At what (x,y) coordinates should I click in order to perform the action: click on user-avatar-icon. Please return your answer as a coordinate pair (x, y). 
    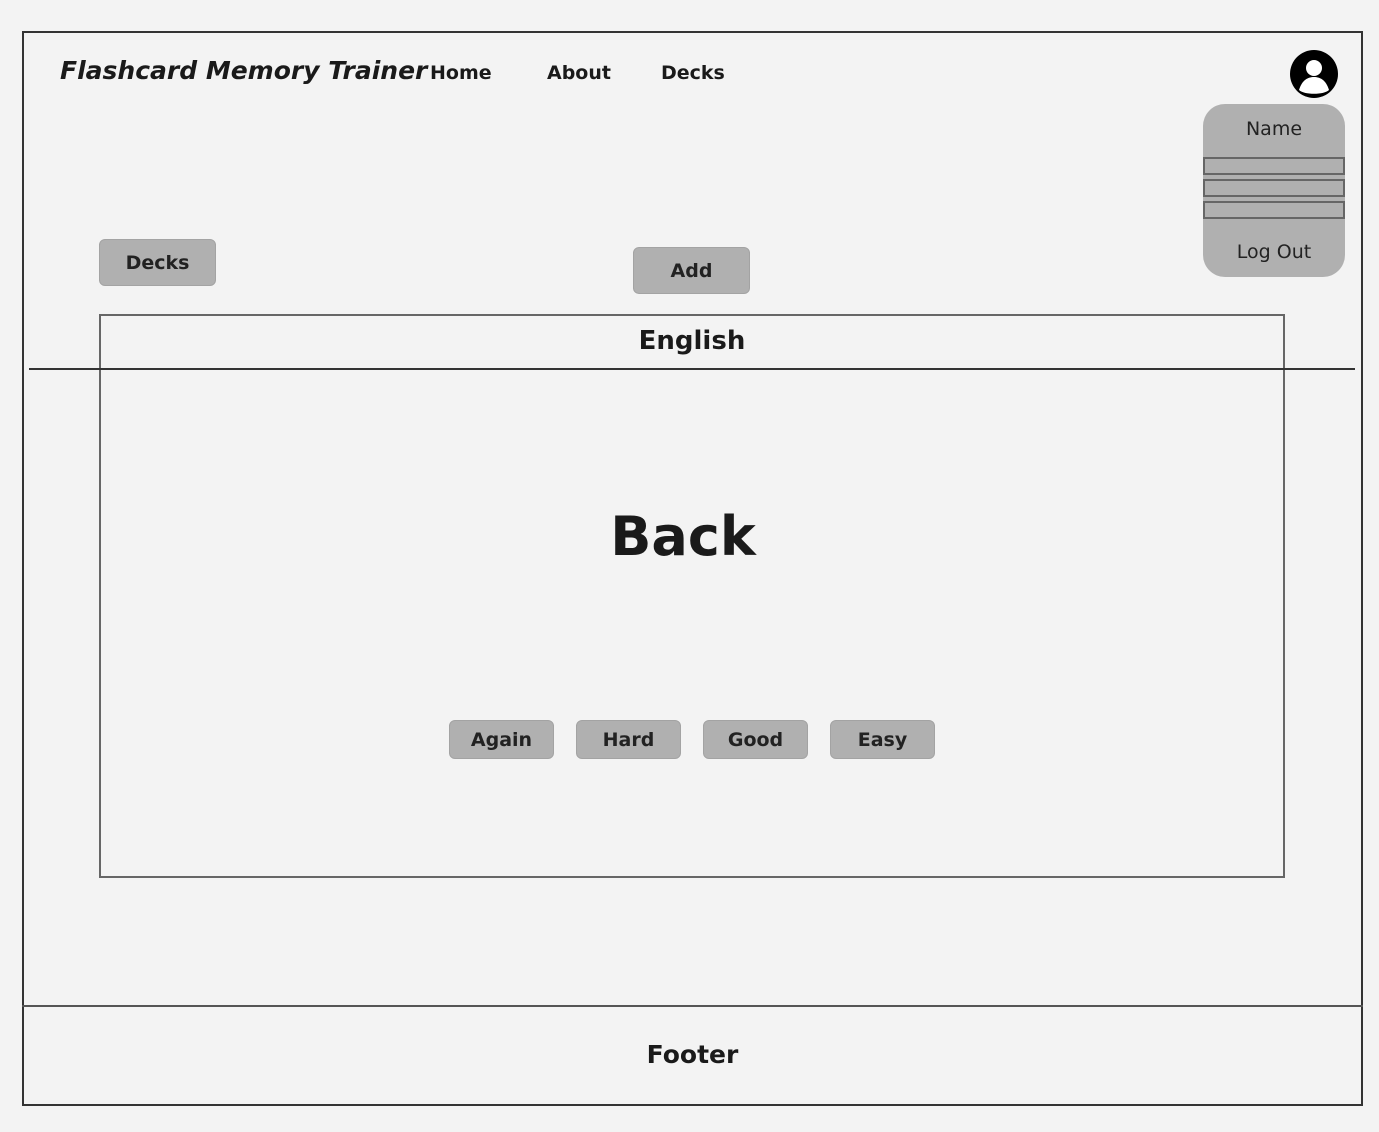
    Looking at the image, I should click on (1314, 74).